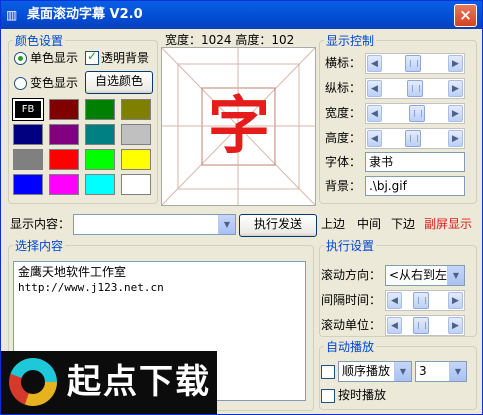 The height and width of the screenshot is (415, 483). What do you see at coordinates (91, 287) in the screenshot?
I see `content-line: http://www.j123.net.cn` at bounding box center [91, 287].